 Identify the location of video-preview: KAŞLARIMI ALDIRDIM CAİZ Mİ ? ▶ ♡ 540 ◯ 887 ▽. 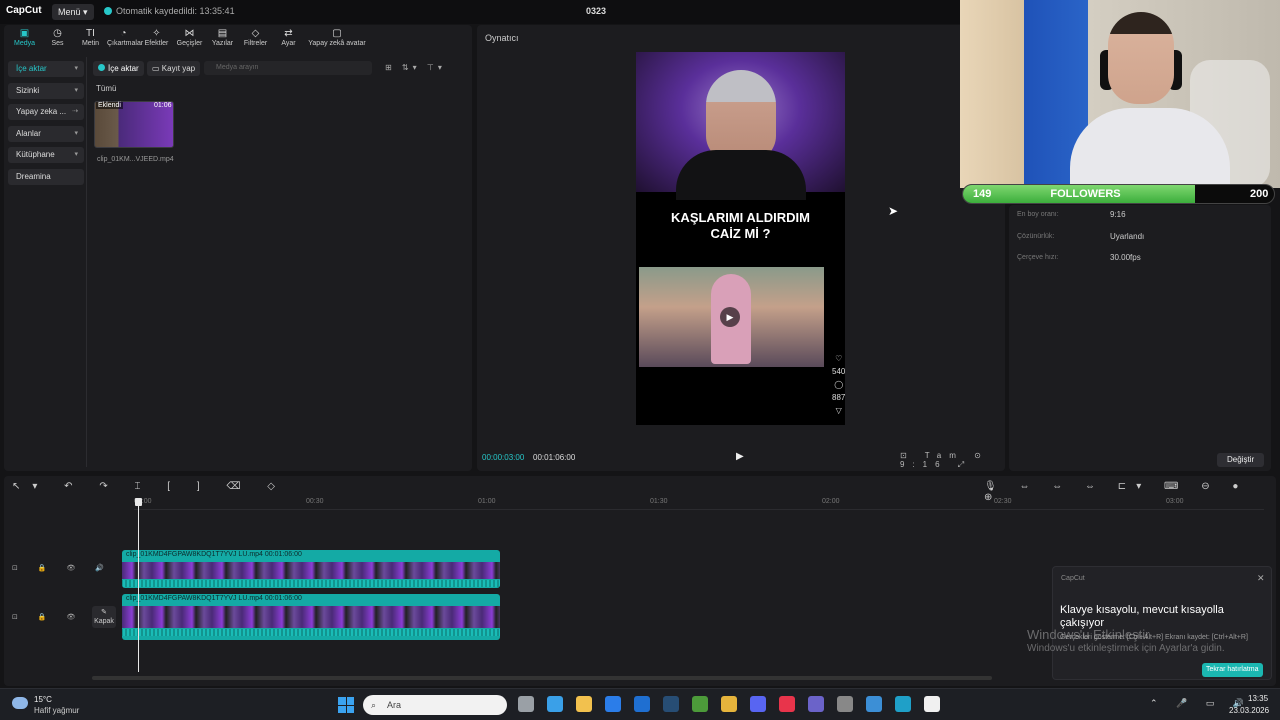
(740, 238).